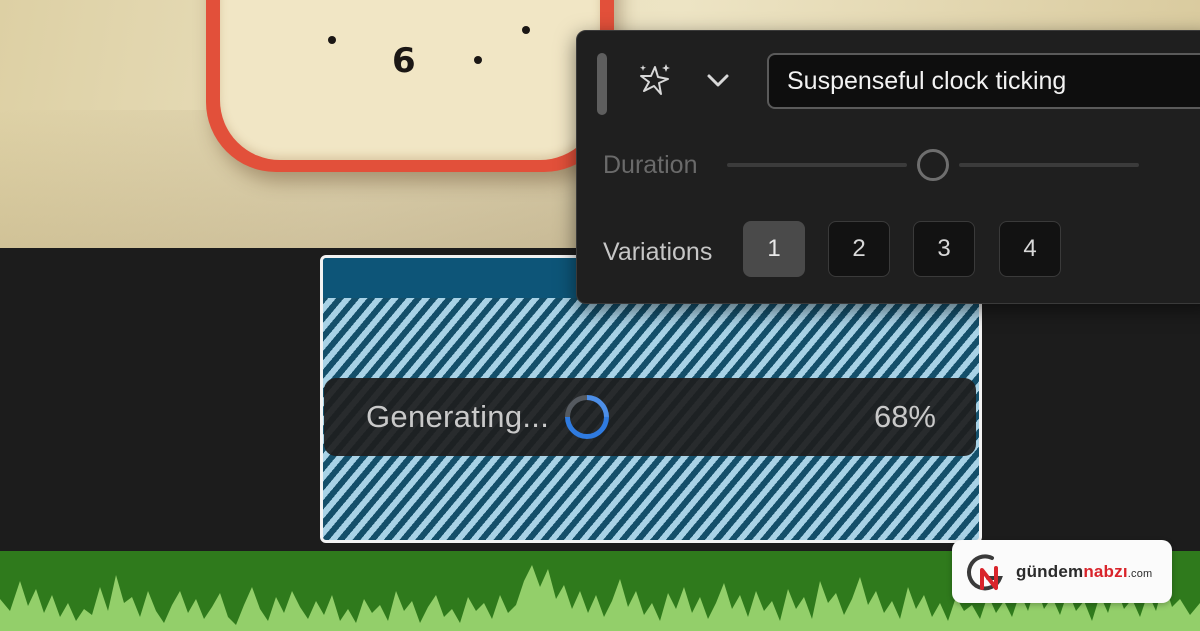  I want to click on site-name: gündemnabzı.com, so click(1084, 572).